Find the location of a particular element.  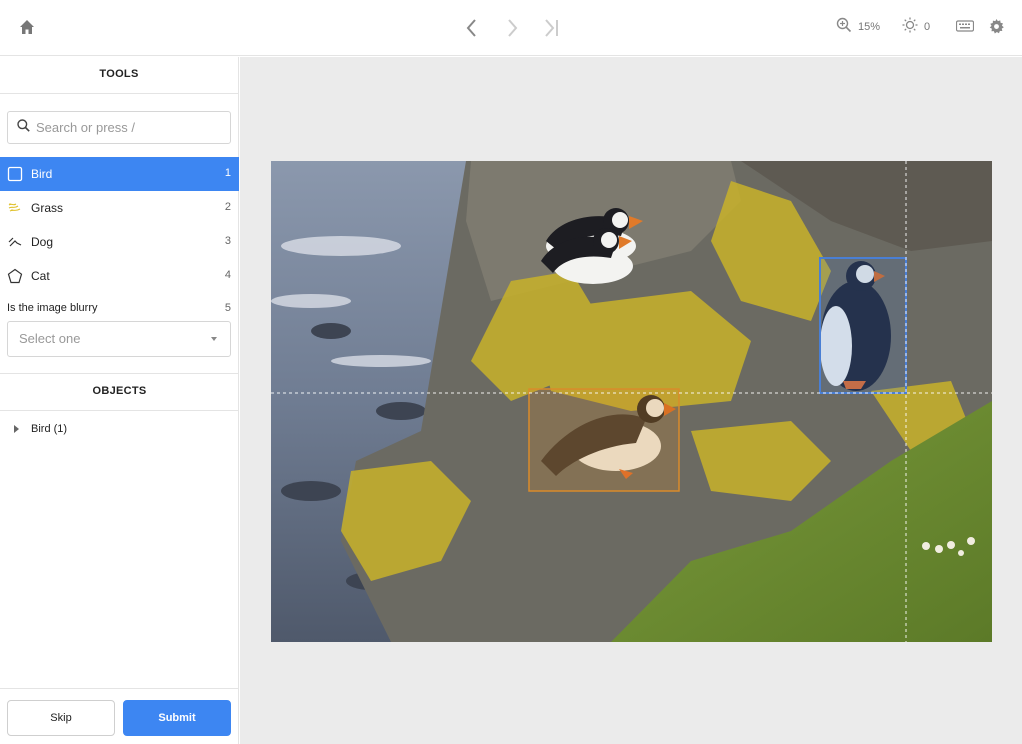

top-toolbar: 15% 0 is located at coordinates (511, 28).